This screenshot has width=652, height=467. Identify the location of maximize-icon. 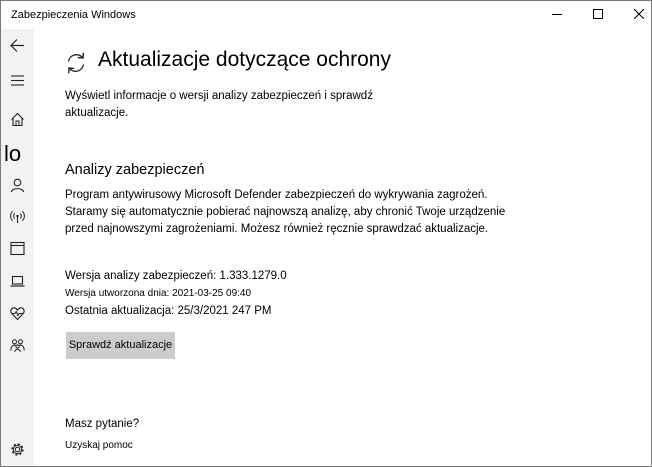
(598, 14).